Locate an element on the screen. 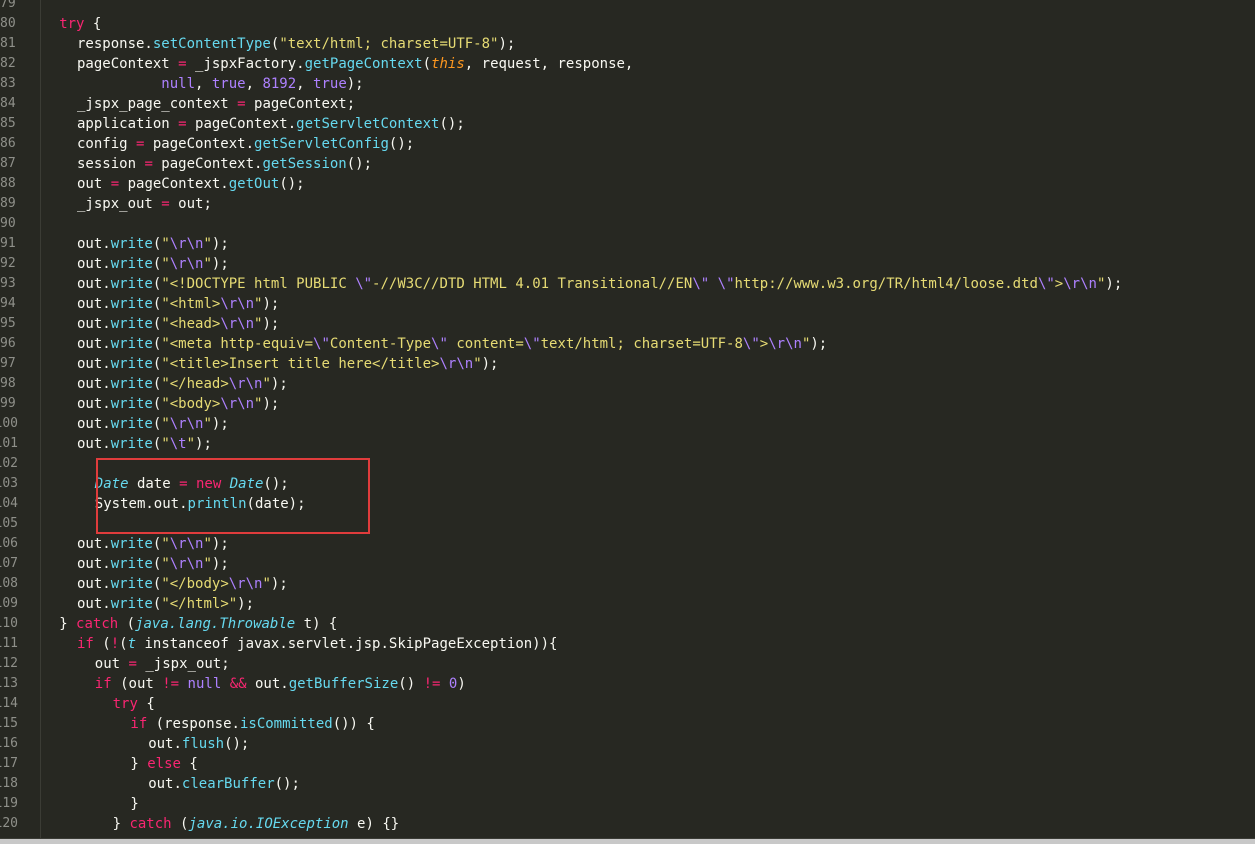 This screenshot has height=844, width=1255. code-line: 119} is located at coordinates (627, 804).